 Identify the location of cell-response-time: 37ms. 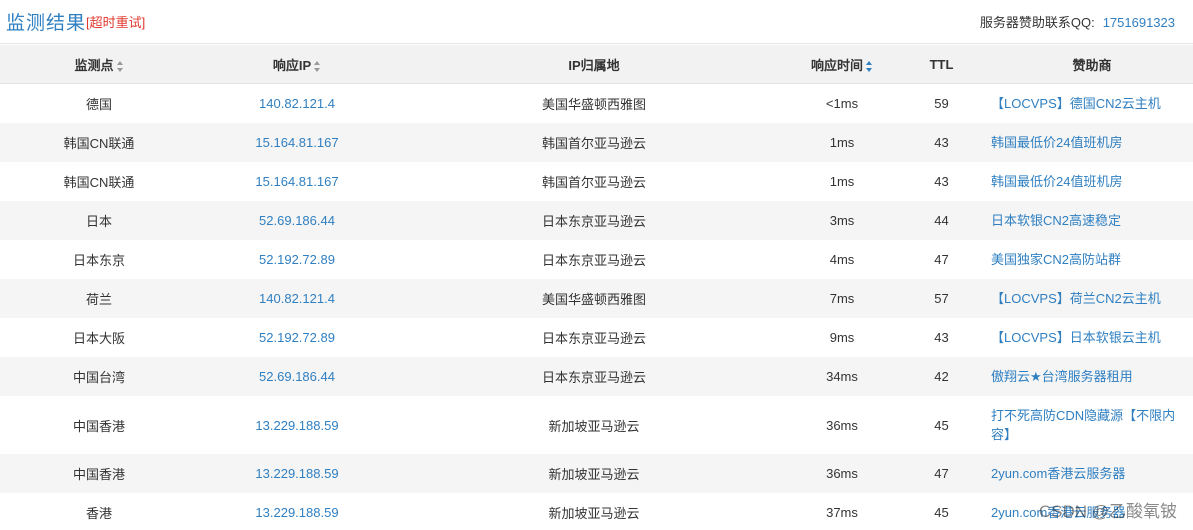
(842, 512).